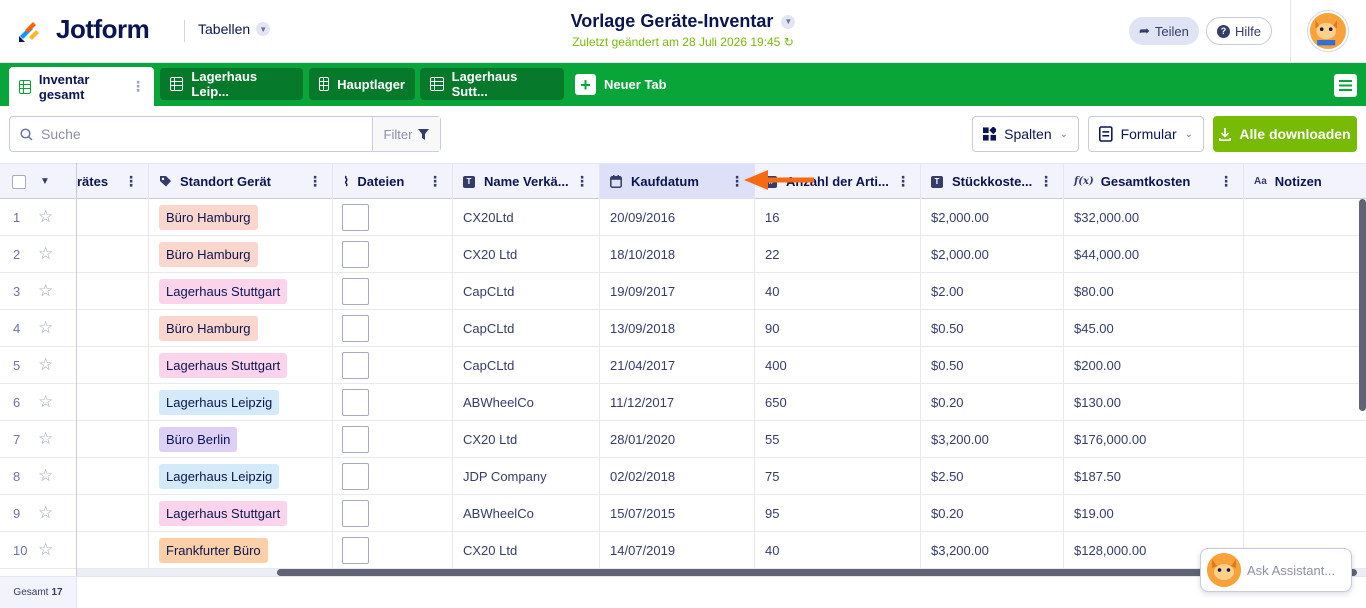 Image resolution: width=1366 pixels, height=608 pixels. What do you see at coordinates (526, 181) in the screenshot?
I see `column-header-name-verkaeufer: T Name Verkä... ⋮` at bounding box center [526, 181].